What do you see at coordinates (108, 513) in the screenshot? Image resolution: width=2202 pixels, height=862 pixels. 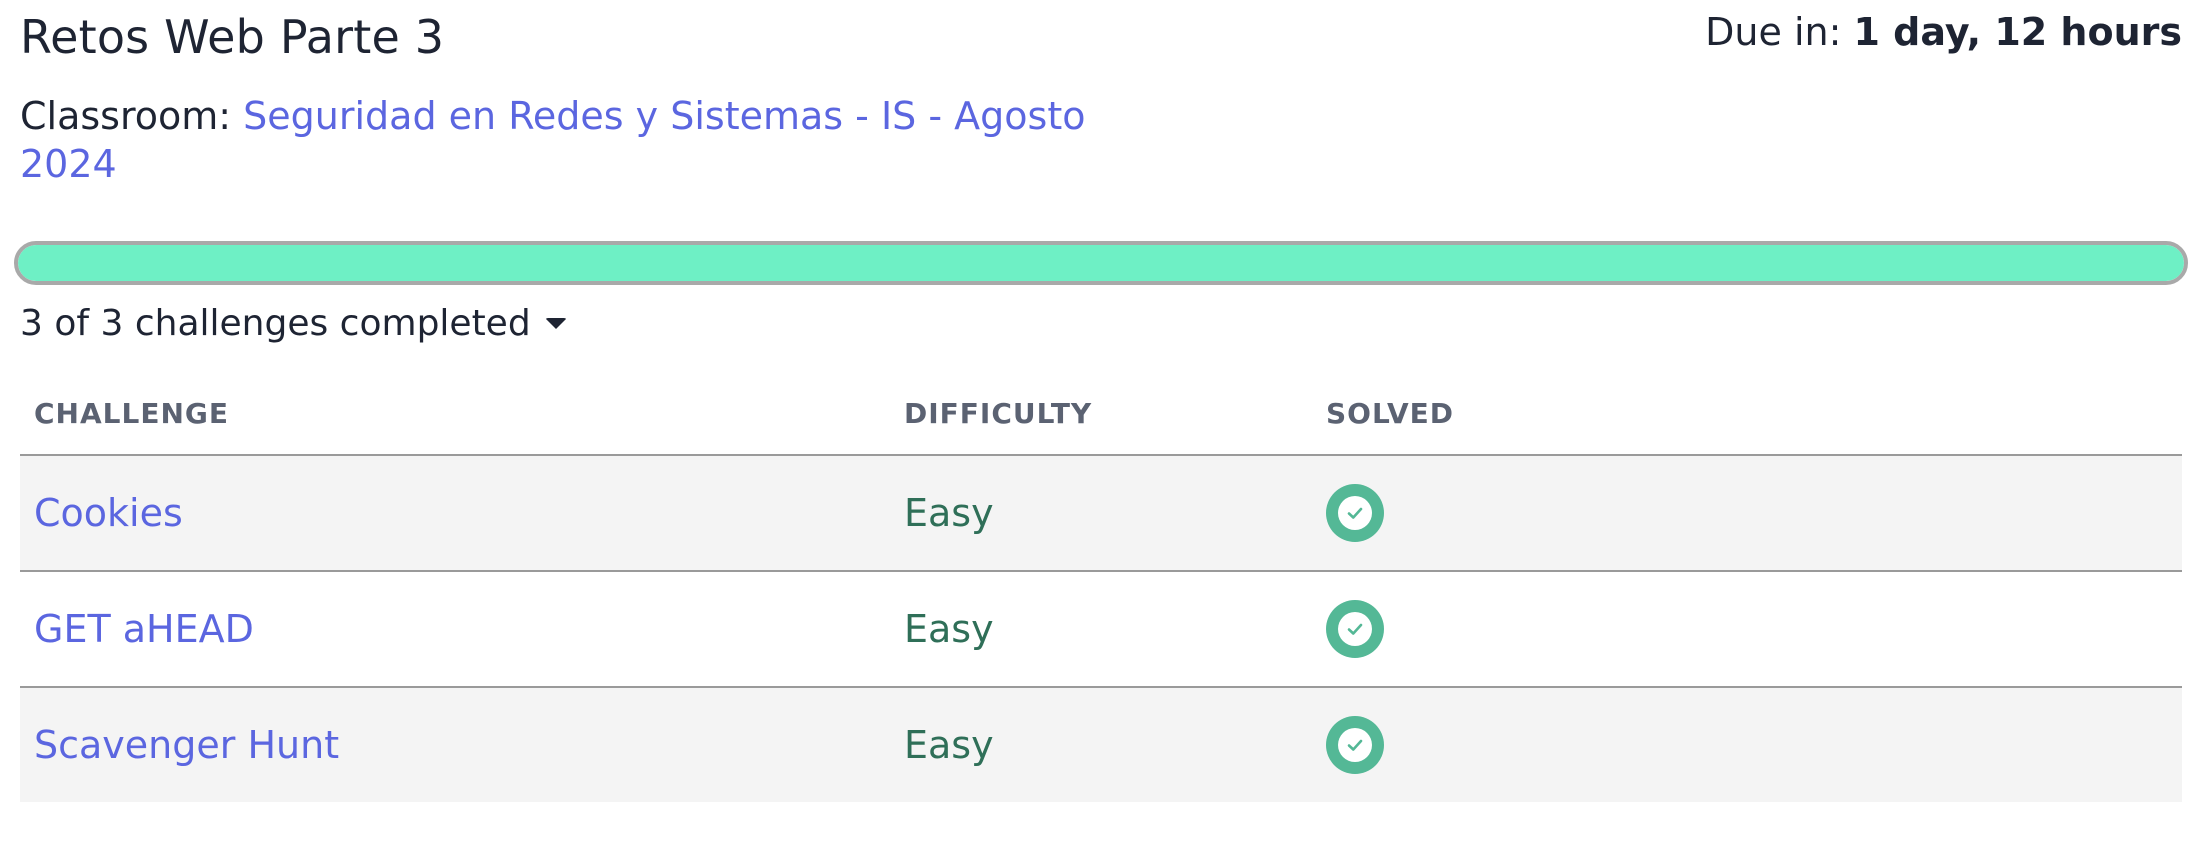 I see `challenge-link: Cookies` at bounding box center [108, 513].